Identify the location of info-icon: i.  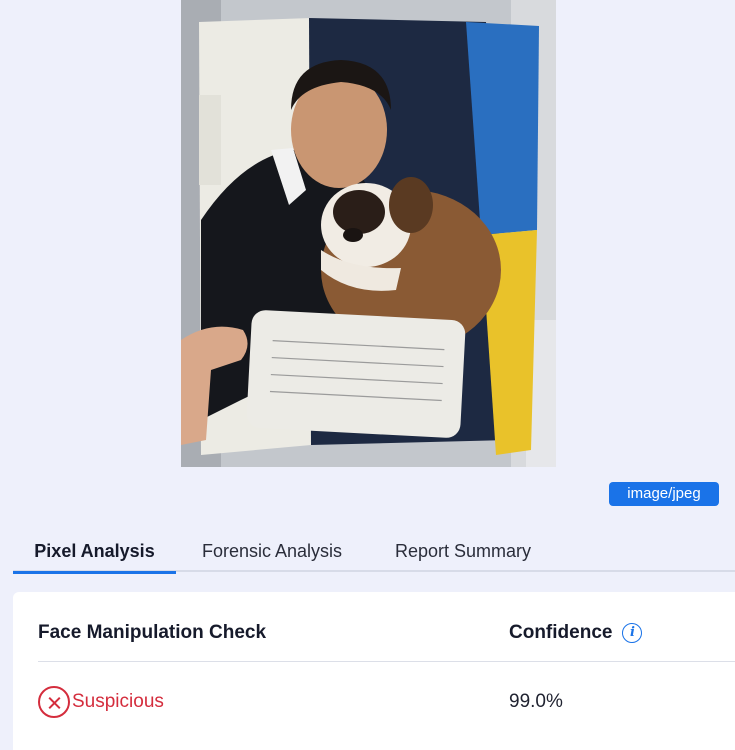
(632, 633).